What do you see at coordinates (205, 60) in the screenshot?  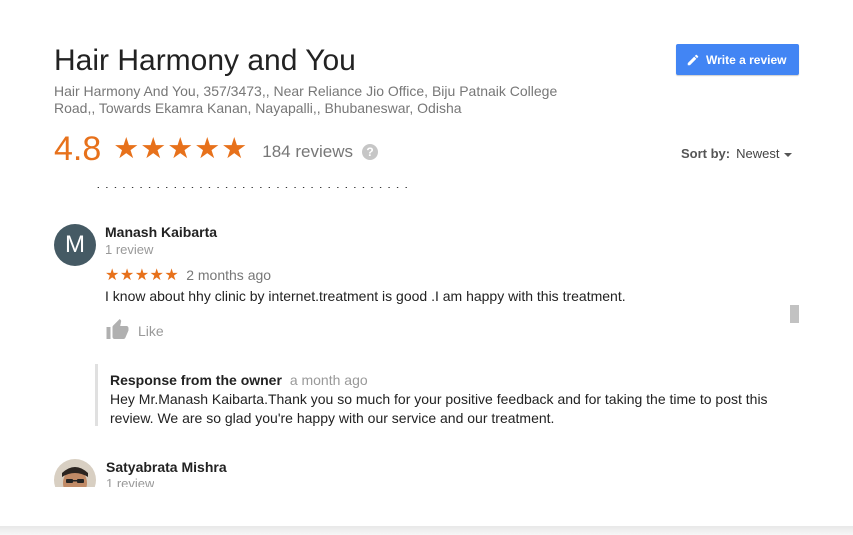 I see `business-name: Hair Harmony and You` at bounding box center [205, 60].